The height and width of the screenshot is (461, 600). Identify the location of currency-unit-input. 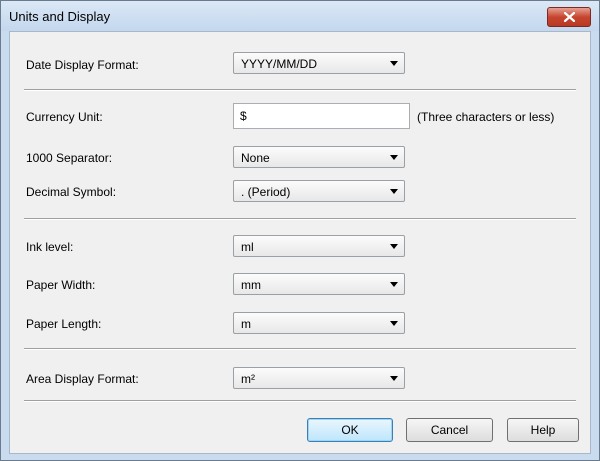
(321, 116).